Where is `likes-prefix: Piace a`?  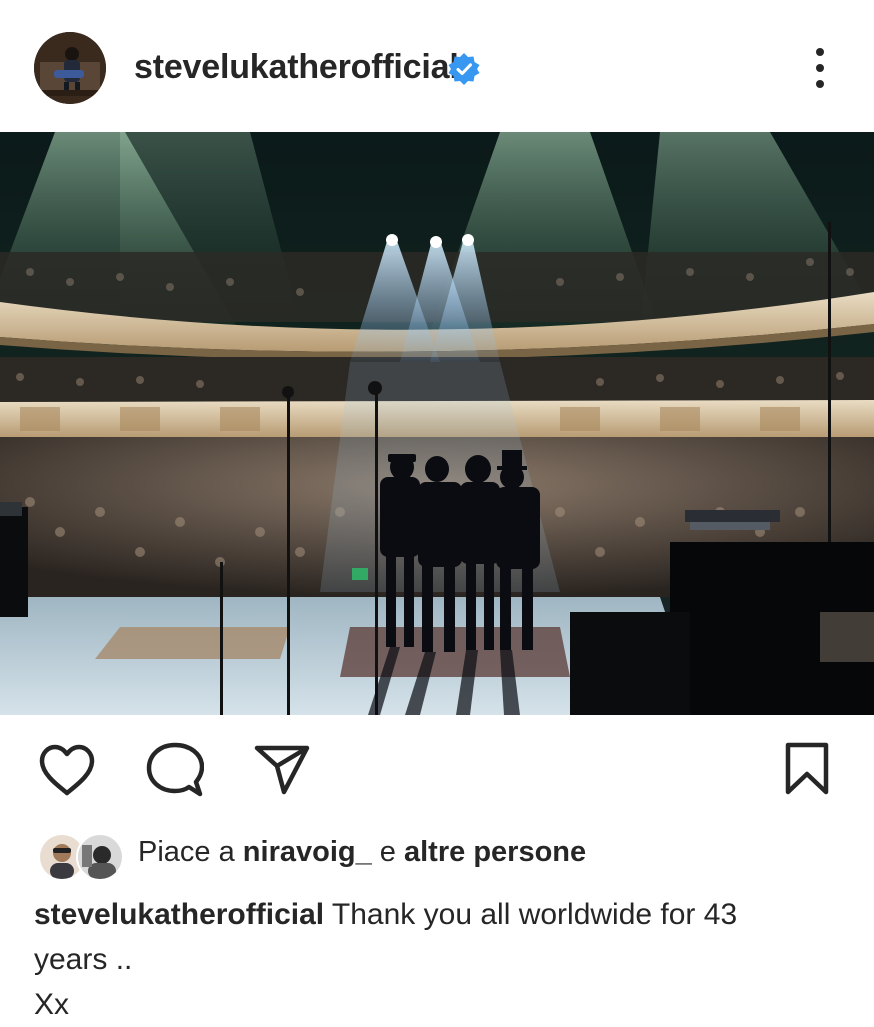 likes-prefix: Piace a is located at coordinates (186, 852).